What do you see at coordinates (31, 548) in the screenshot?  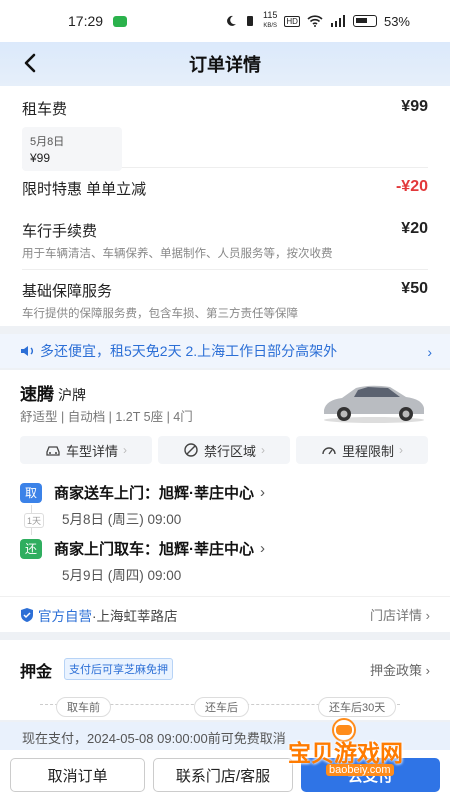 I see `return-tag: 还` at bounding box center [31, 548].